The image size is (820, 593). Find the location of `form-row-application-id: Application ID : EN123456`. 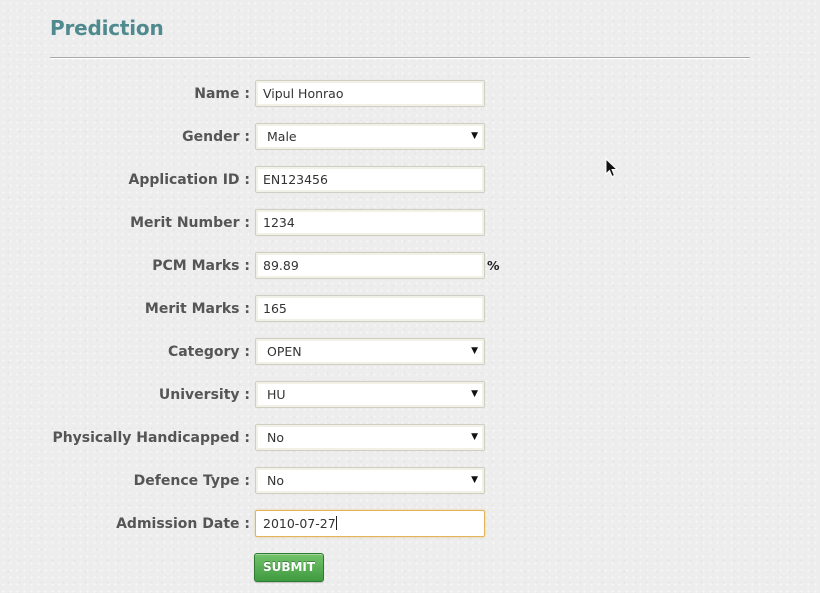

form-row-application-id: Application ID : EN123456 is located at coordinates (410, 180).